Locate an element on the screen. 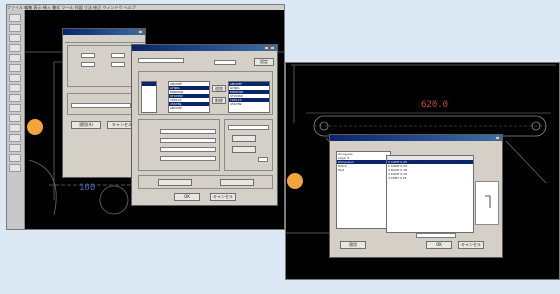 This screenshot has width=560, height=294. apply-button: 適用(A) is located at coordinates (86, 125).